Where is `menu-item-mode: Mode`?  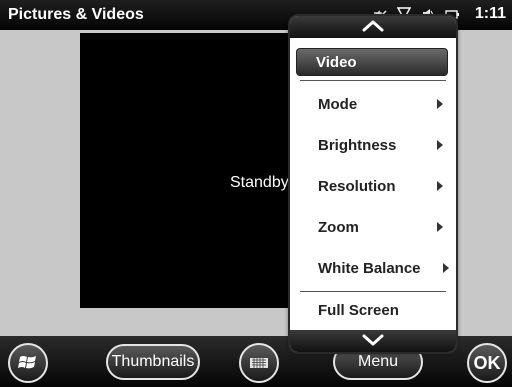 menu-item-mode: Mode is located at coordinates (373, 104).